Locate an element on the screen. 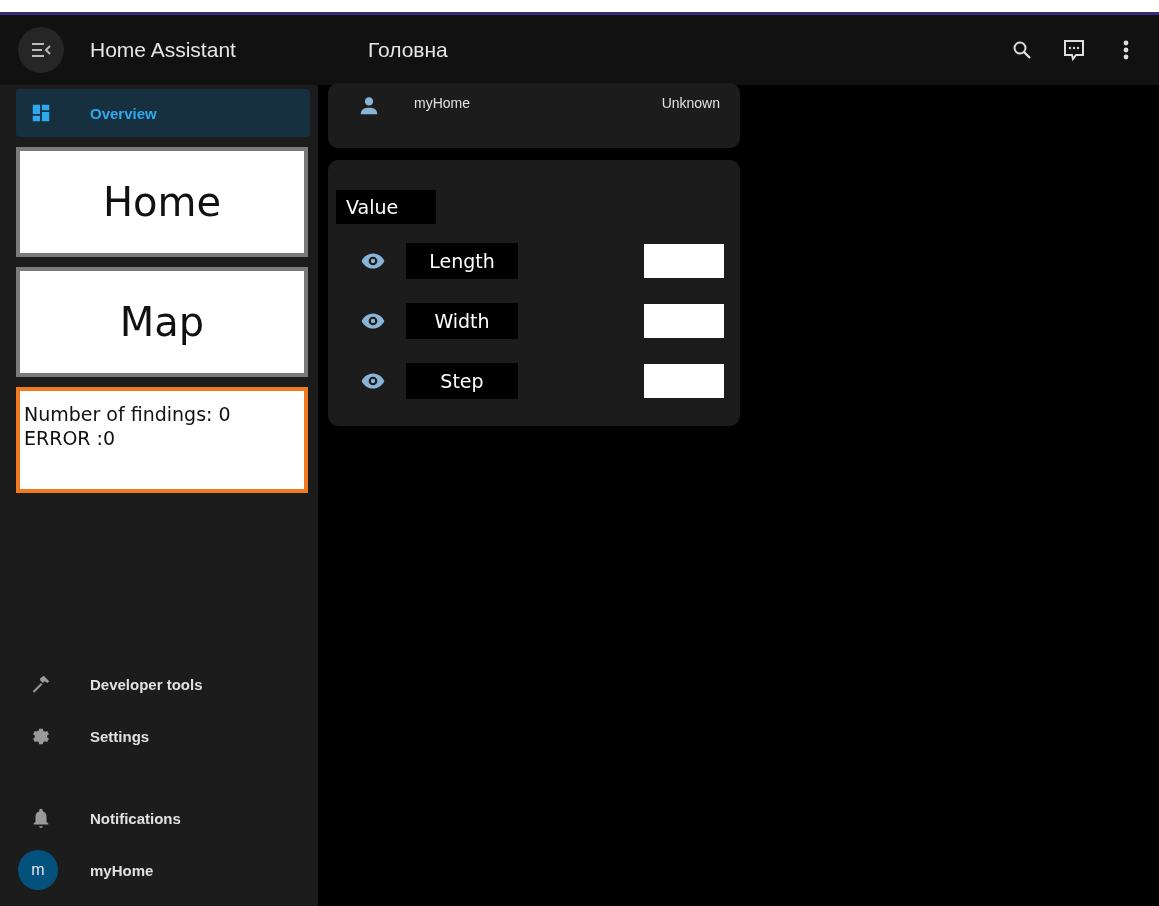 This screenshot has height=906, width=1159. card-title: Value is located at coordinates (386, 207).